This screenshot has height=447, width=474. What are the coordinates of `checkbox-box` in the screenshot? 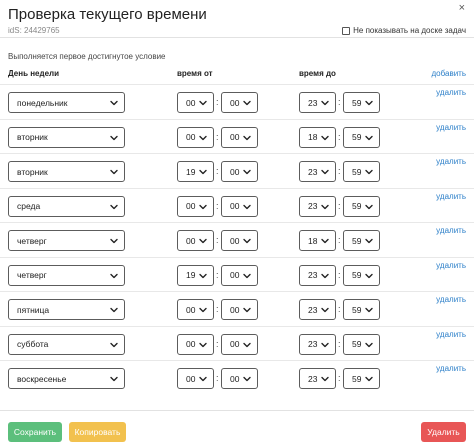 It's located at (346, 30).